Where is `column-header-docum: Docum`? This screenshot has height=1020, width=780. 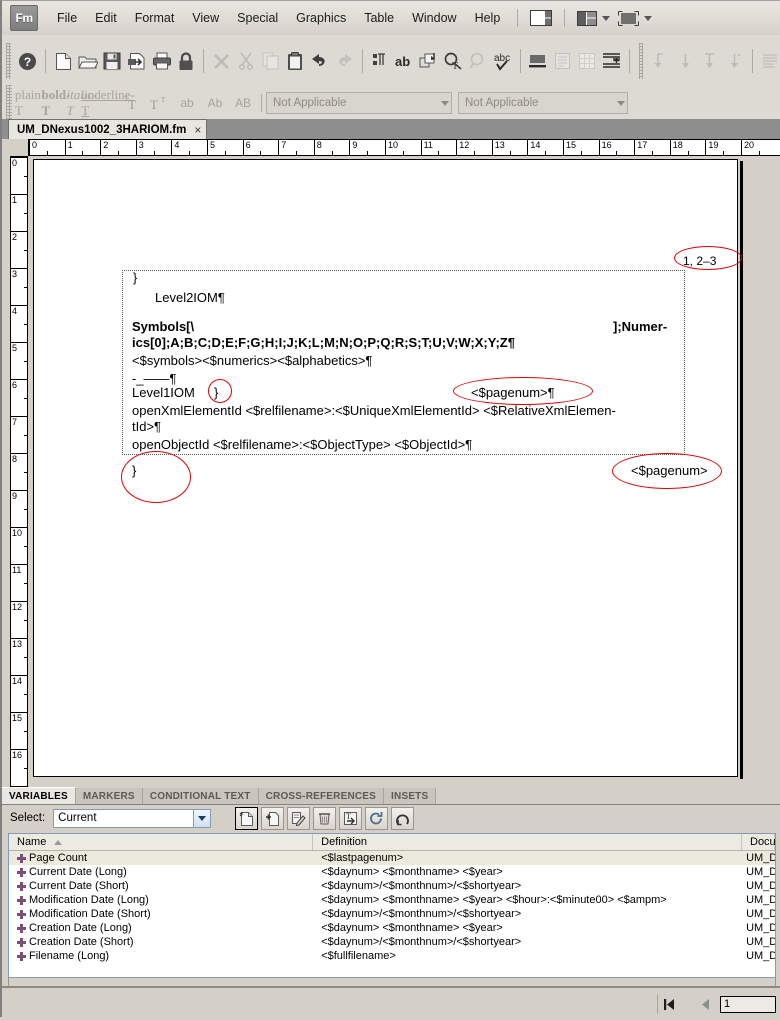 column-header-docum: Docum is located at coordinates (758, 842).